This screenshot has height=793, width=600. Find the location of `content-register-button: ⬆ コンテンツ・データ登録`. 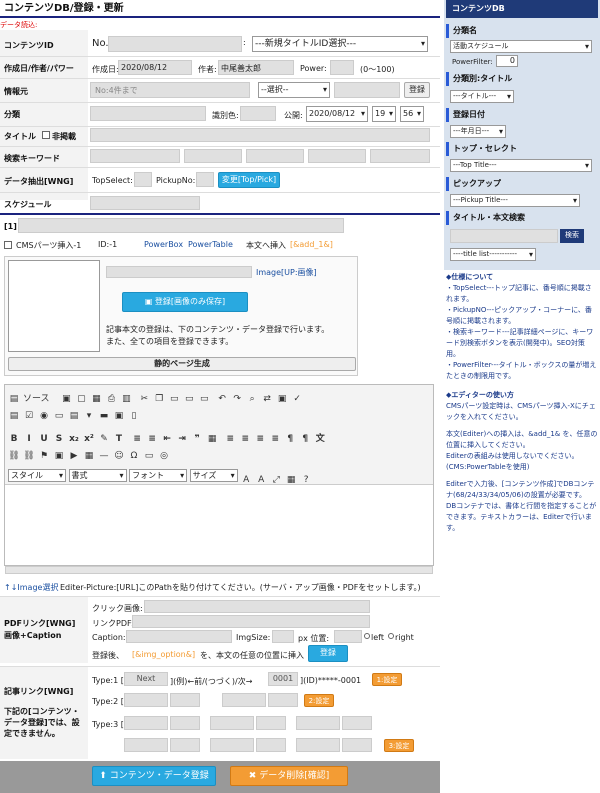

content-register-button: ⬆ コンテンツ・データ登録 is located at coordinates (154, 776).